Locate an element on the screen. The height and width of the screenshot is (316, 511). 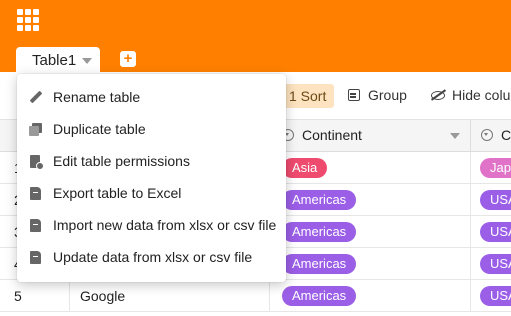
apps-grid-icon is located at coordinates (28, 20).